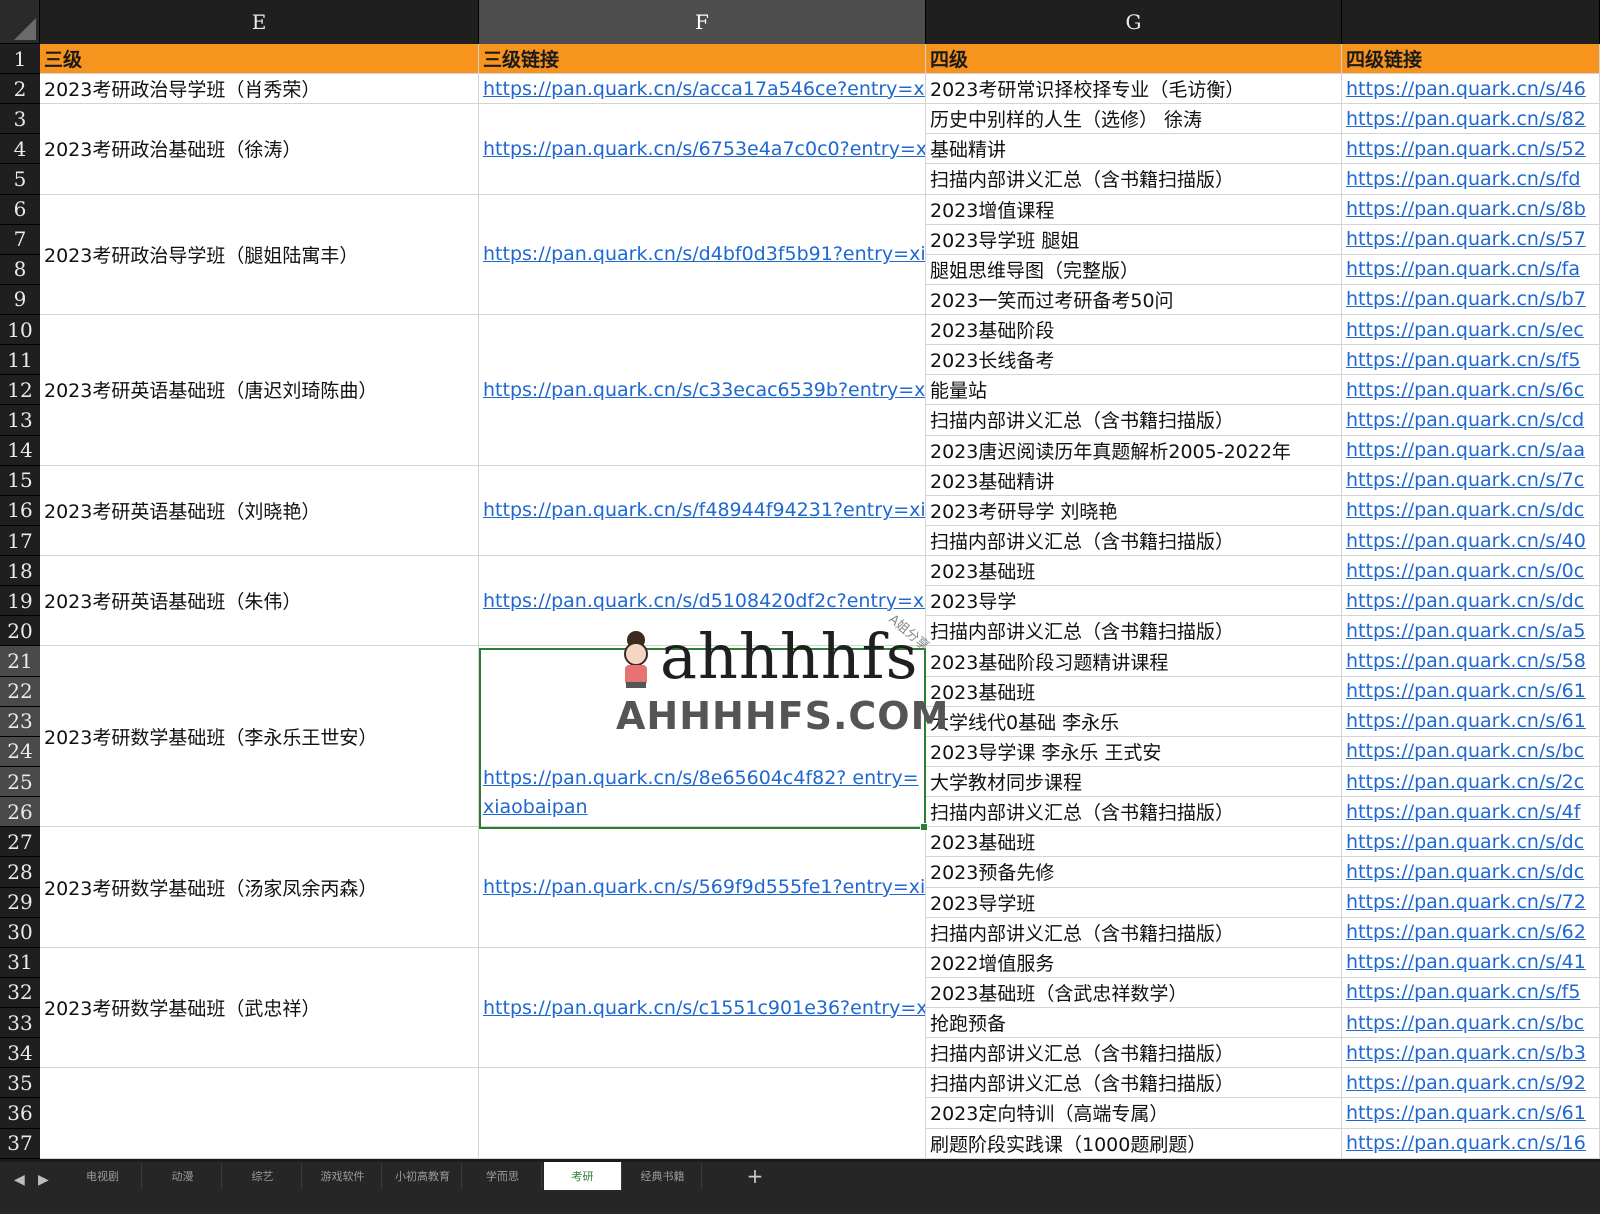 This screenshot has width=1600, height=1214. What do you see at coordinates (1471, 1053) in the screenshot?
I see `sub-item-link-cell: https://pan.quark.cn/s/b3` at bounding box center [1471, 1053].